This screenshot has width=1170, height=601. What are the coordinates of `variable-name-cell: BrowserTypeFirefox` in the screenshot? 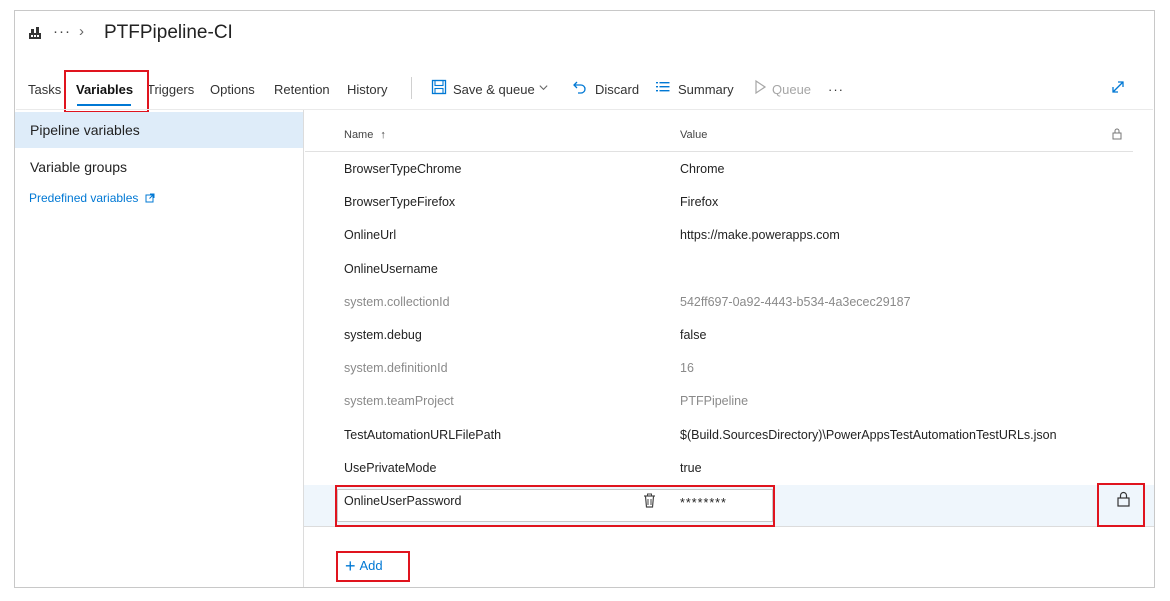 It's located at (399, 202).